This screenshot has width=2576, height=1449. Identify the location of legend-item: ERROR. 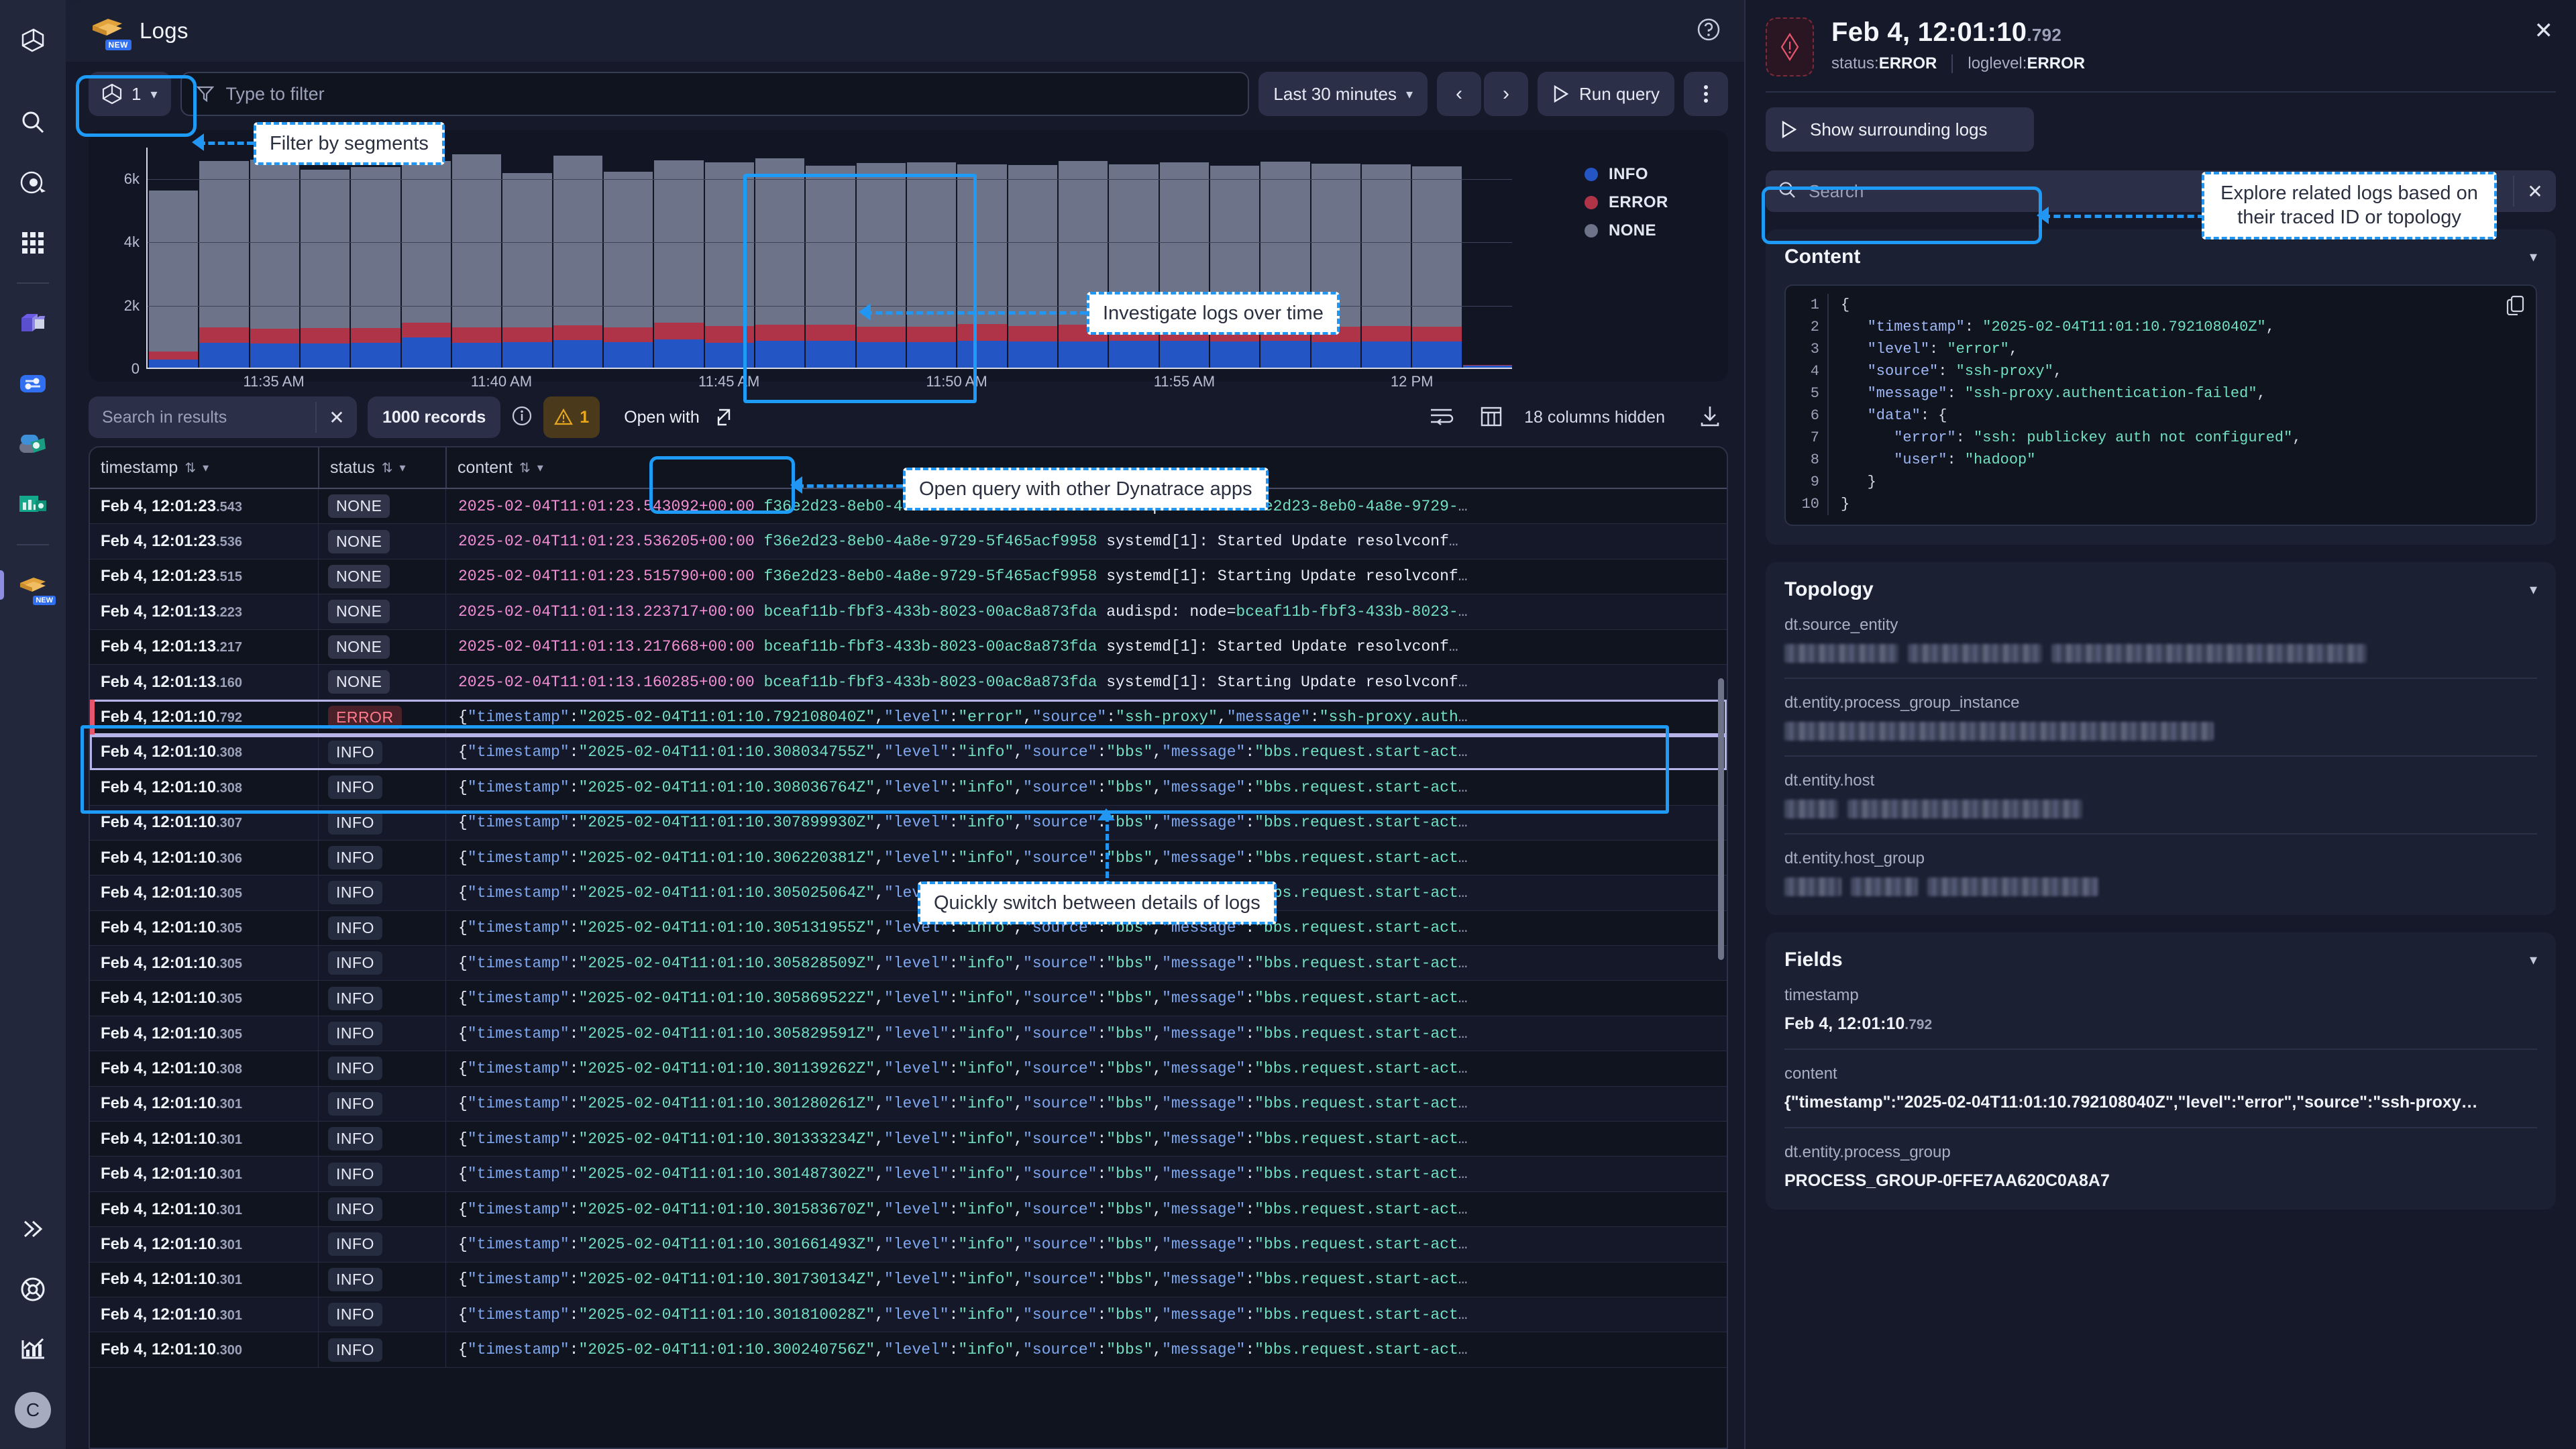
(1656, 202).